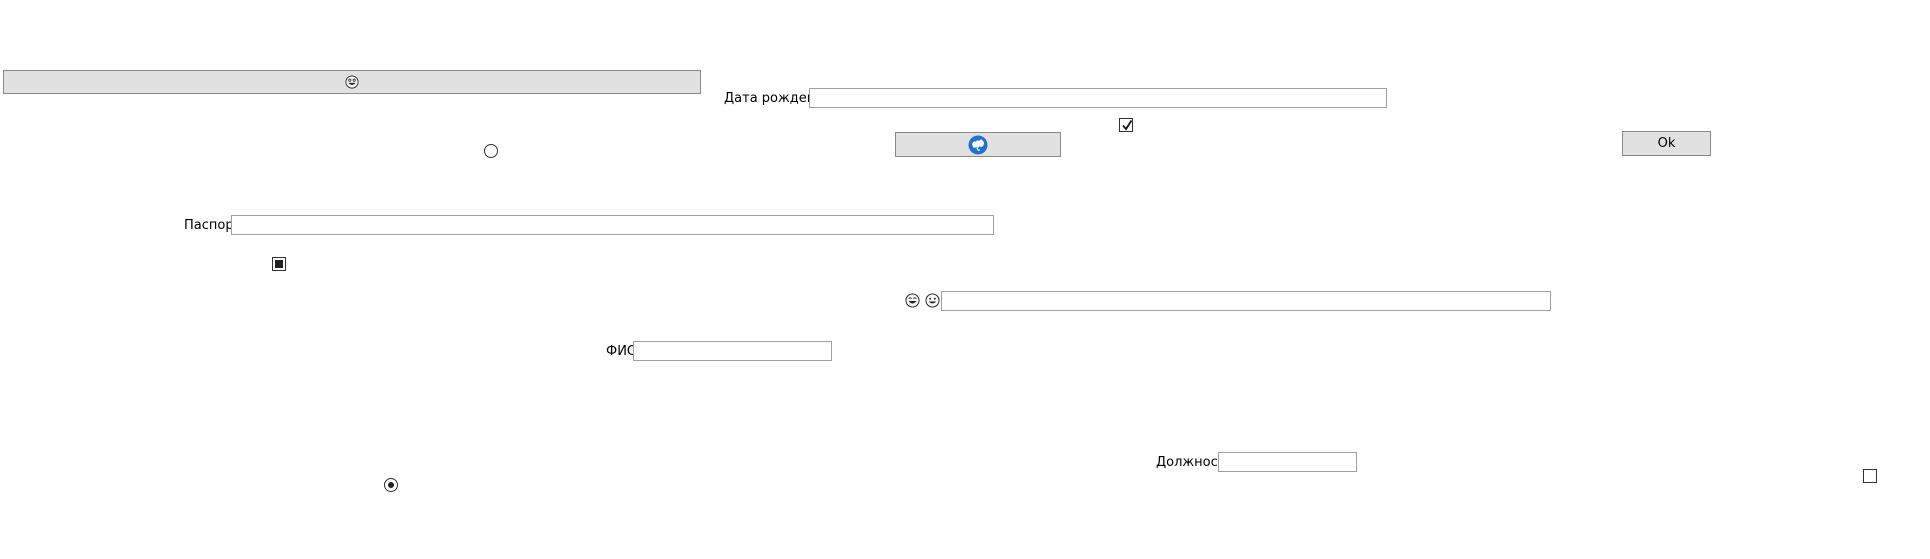 This screenshot has width=1930, height=559. I want to click on indeterminate-mark, so click(279, 264).